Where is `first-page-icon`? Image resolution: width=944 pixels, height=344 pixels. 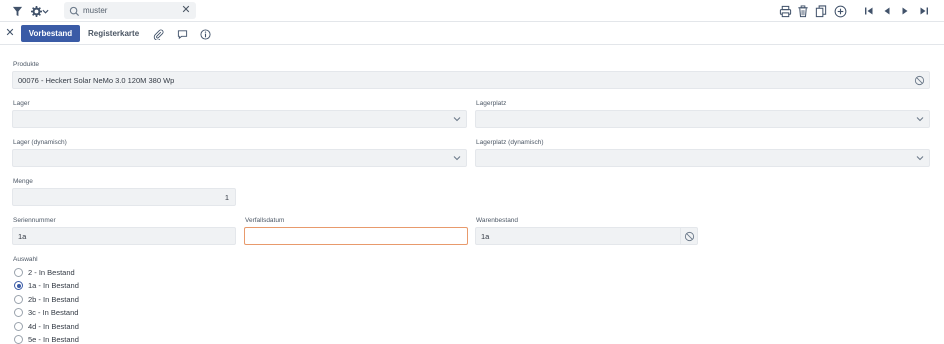
first-page-icon is located at coordinates (869, 11).